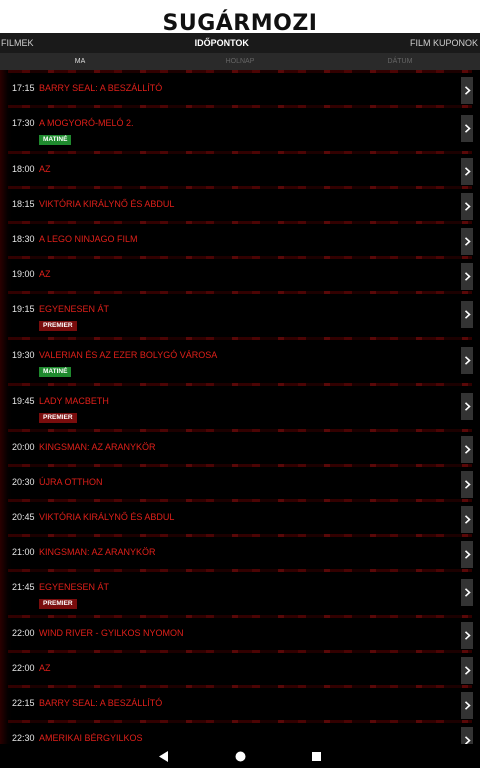  Describe the element at coordinates (80, 61) in the screenshot. I see `day-tab-today: MA` at that location.